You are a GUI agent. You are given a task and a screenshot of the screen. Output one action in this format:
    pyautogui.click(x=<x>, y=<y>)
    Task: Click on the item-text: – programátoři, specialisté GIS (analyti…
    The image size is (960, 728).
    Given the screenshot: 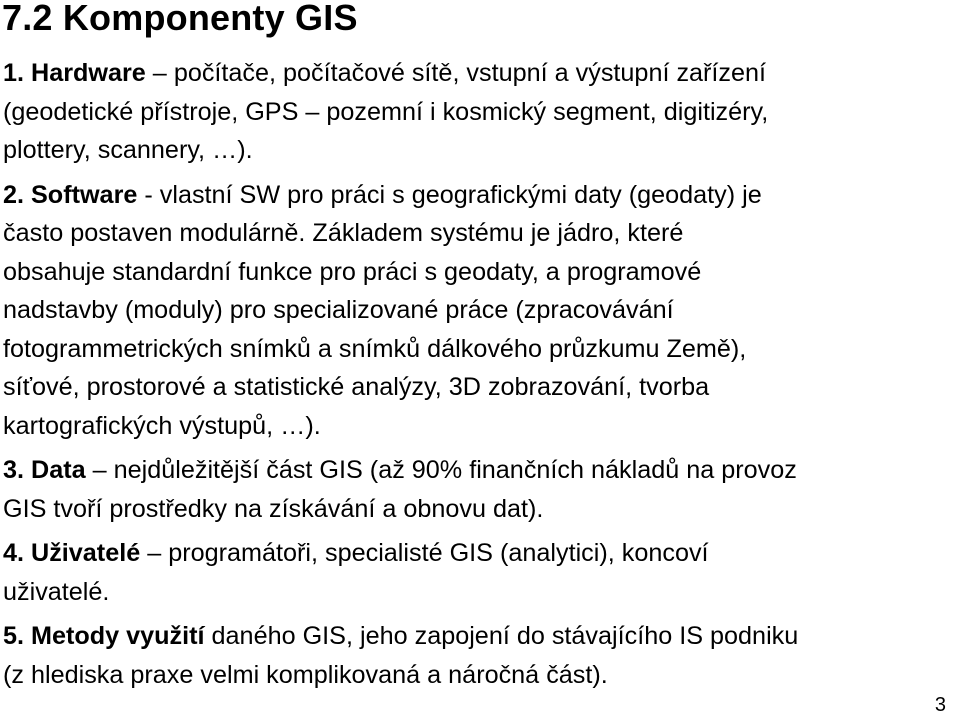 What is the action you would take?
    pyautogui.click(x=424, y=553)
    